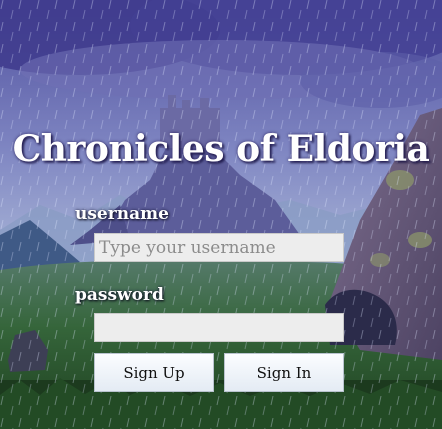  What do you see at coordinates (219, 247) in the screenshot?
I see `username-input` at bounding box center [219, 247].